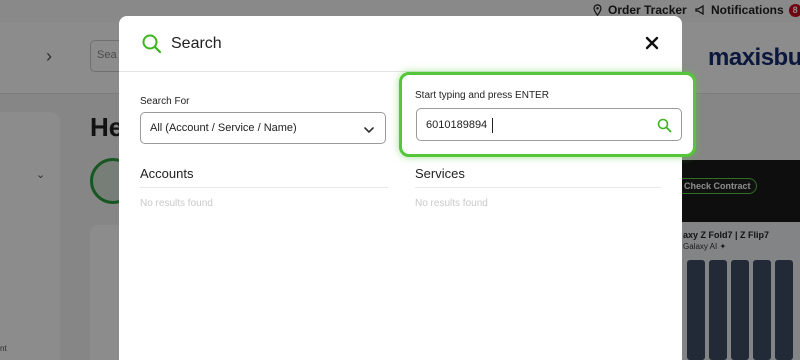 The width and height of the screenshot is (800, 360). I want to click on search-query-input: 6010189894, so click(549, 124).